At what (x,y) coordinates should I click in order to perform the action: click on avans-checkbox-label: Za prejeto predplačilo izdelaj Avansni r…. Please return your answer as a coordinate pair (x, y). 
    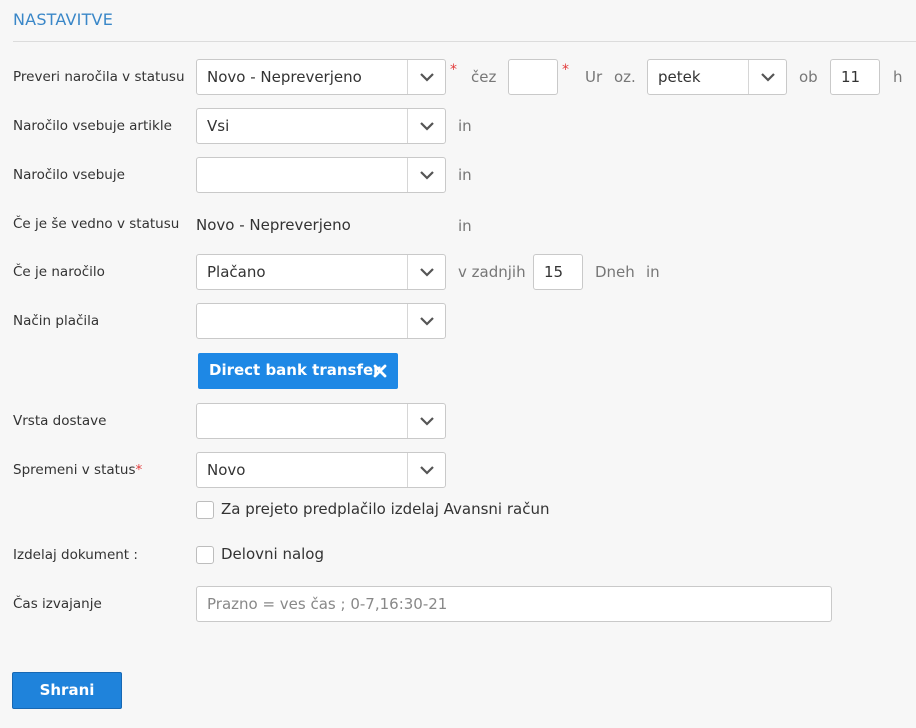
    Looking at the image, I should click on (385, 509).